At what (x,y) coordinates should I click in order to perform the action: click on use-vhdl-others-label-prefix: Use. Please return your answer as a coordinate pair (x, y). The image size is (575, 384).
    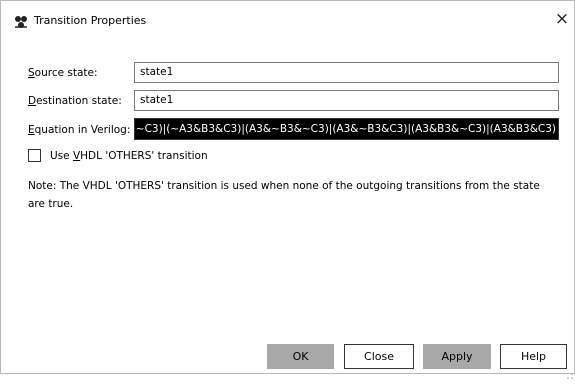
    Looking at the image, I should click on (61, 156).